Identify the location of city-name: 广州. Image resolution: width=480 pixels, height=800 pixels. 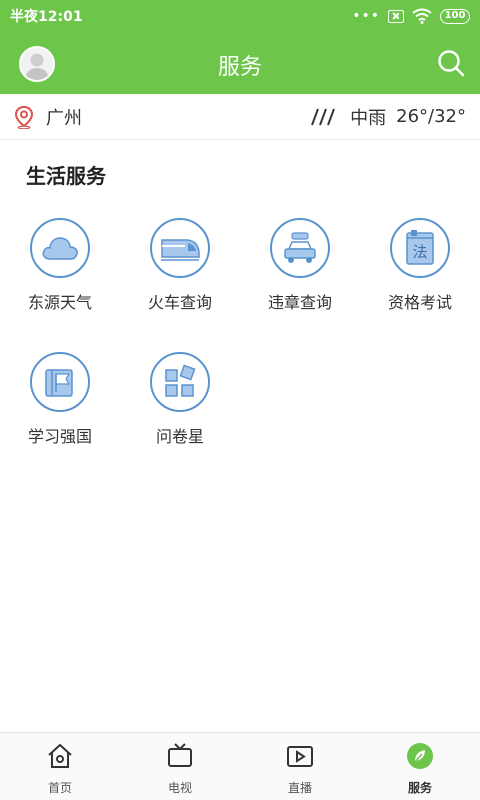
(64, 117).